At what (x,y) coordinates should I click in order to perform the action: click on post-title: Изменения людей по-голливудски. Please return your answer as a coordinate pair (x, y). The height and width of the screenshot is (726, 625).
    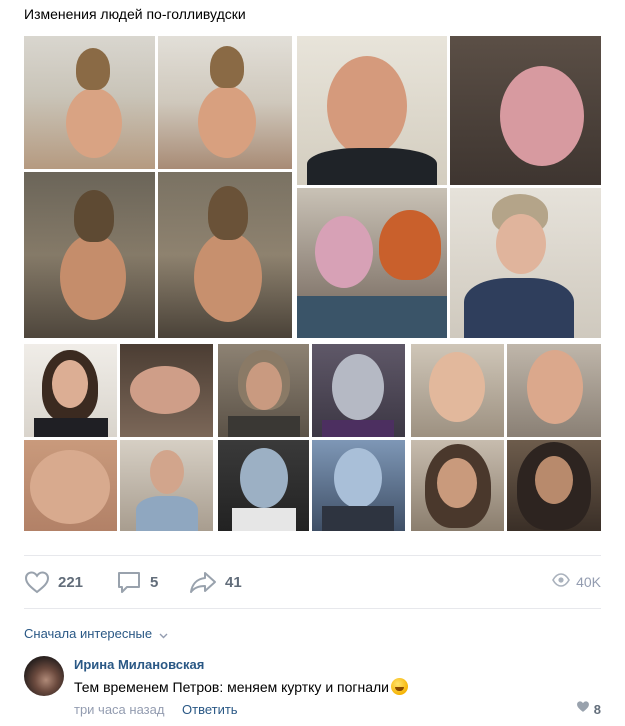
    Looking at the image, I should click on (135, 14).